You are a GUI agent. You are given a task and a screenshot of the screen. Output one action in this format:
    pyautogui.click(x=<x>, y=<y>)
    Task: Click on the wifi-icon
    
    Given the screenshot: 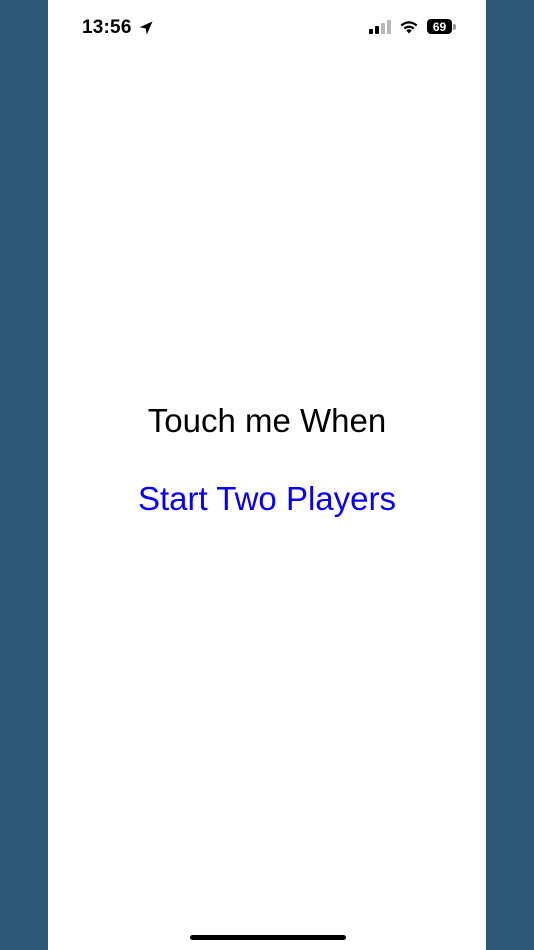 What is the action you would take?
    pyautogui.click(x=409, y=26)
    